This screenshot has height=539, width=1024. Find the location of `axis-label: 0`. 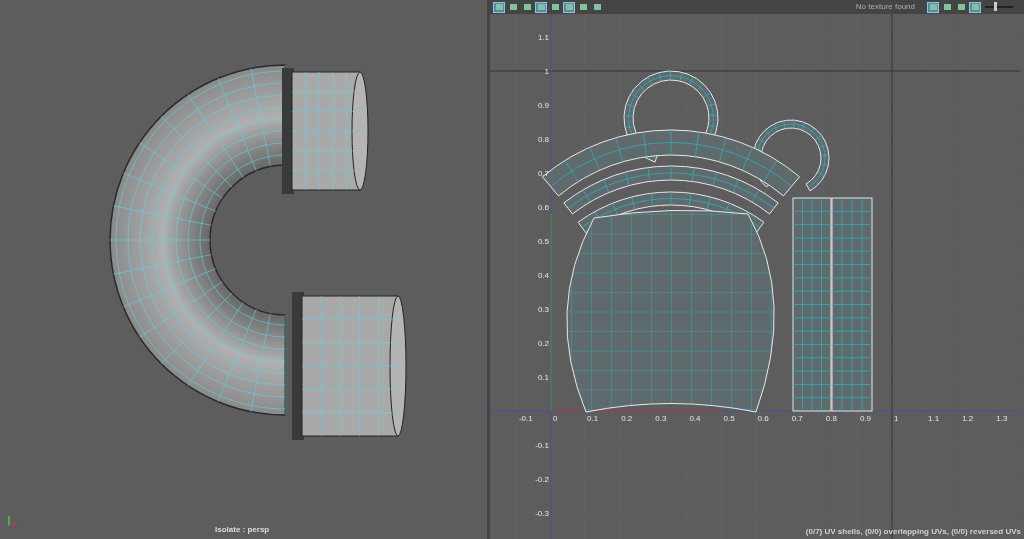

axis-label: 0 is located at coordinates (555, 418).